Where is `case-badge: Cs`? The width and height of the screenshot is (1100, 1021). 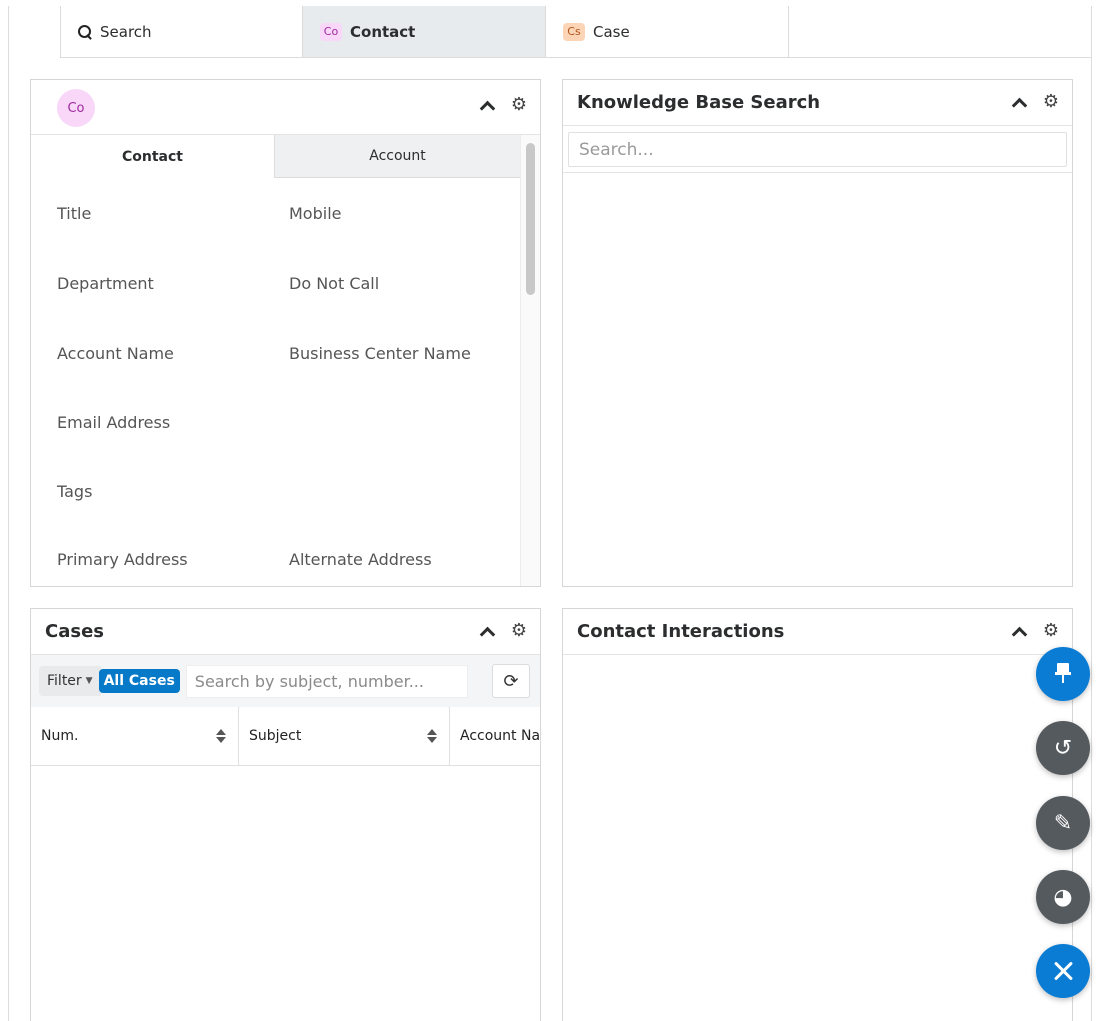
case-badge: Cs is located at coordinates (574, 31).